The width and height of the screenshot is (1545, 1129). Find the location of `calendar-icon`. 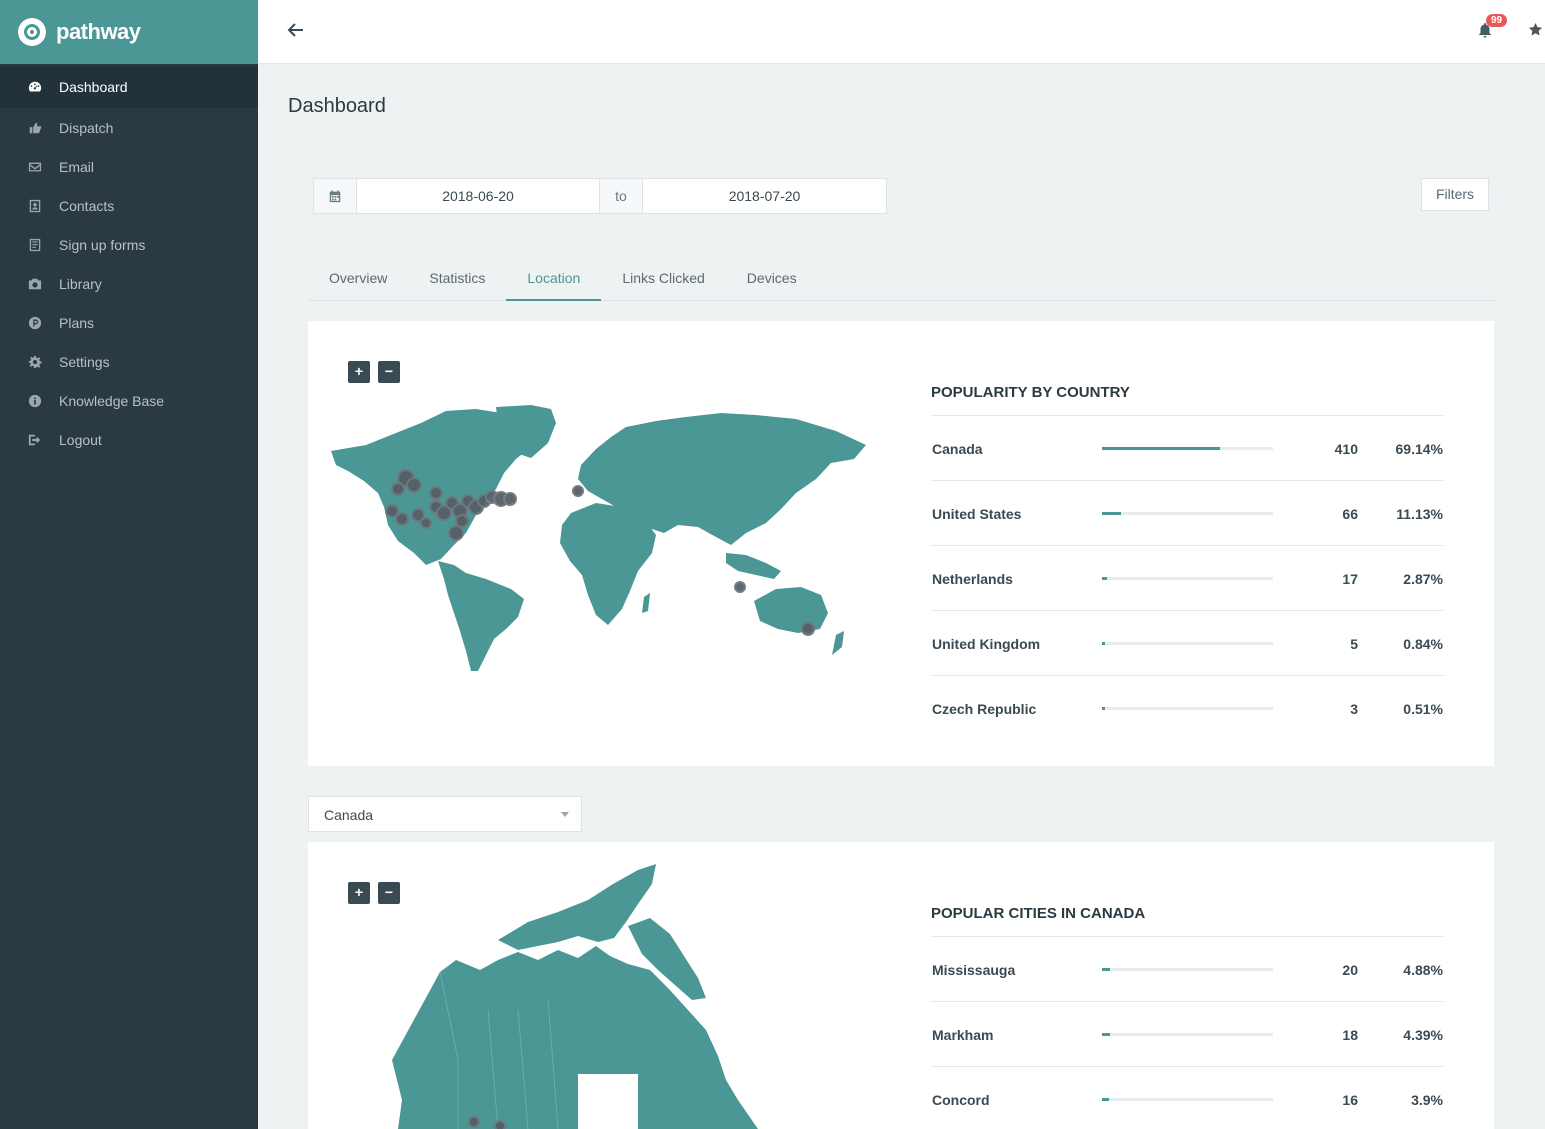

calendar-icon is located at coordinates (335, 196).